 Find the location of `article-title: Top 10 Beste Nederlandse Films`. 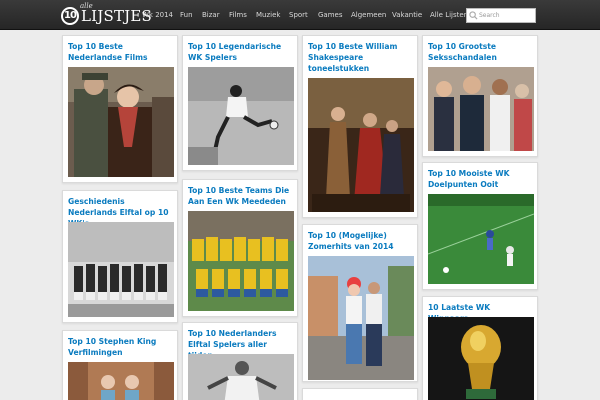

article-title: Top 10 Beste Nederlandse Films is located at coordinates (120, 52).